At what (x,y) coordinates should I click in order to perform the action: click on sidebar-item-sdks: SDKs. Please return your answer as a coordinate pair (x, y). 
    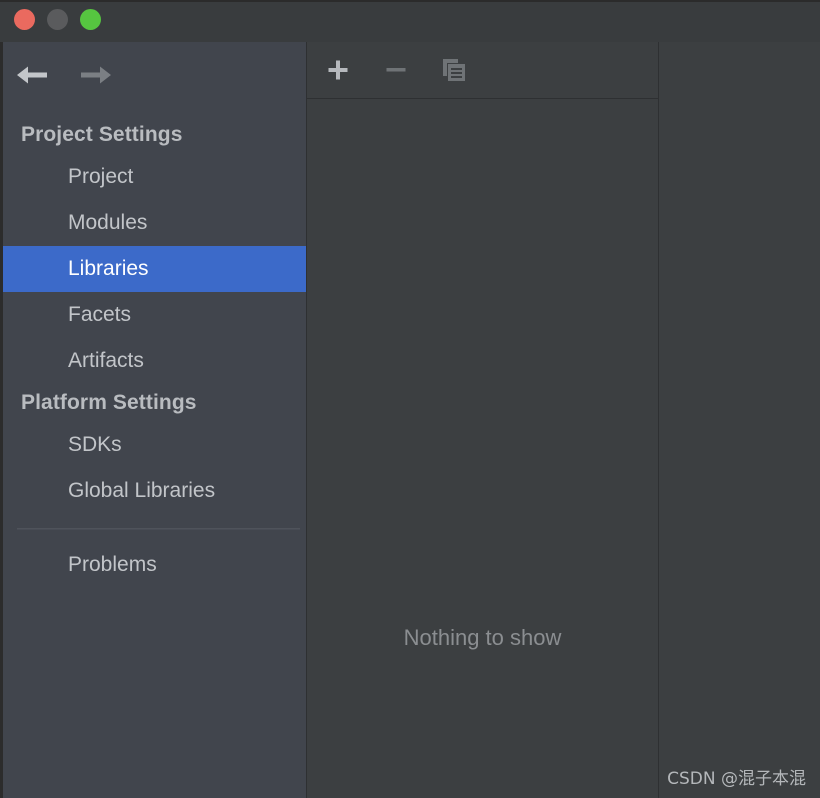
    Looking at the image, I should click on (154, 445).